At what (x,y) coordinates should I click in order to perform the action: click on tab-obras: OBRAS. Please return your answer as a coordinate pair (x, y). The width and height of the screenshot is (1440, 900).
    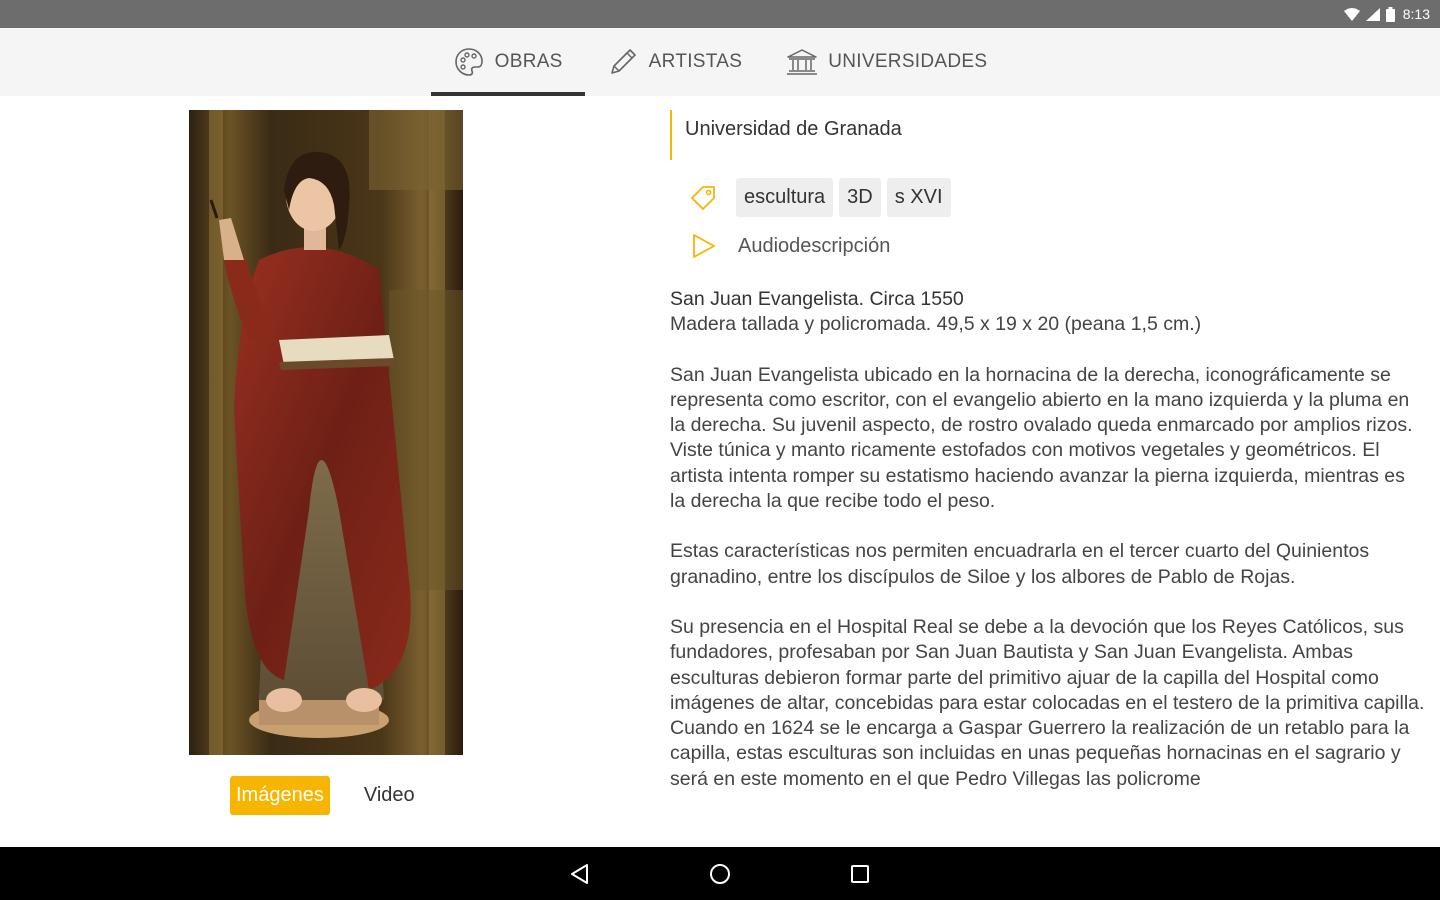
    Looking at the image, I should click on (507, 62).